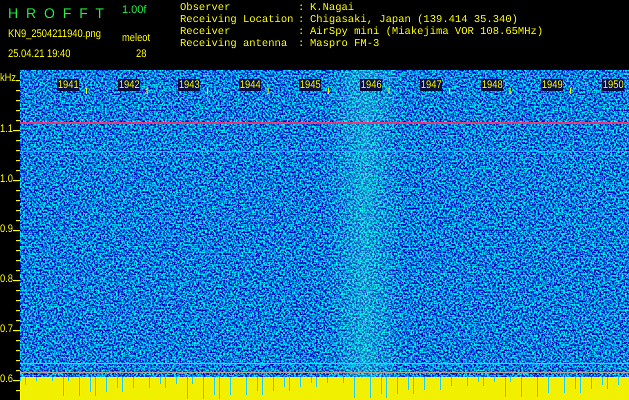  Describe the element at coordinates (134, 10) in the screenshot. I see `version-label: 1.00f` at that location.